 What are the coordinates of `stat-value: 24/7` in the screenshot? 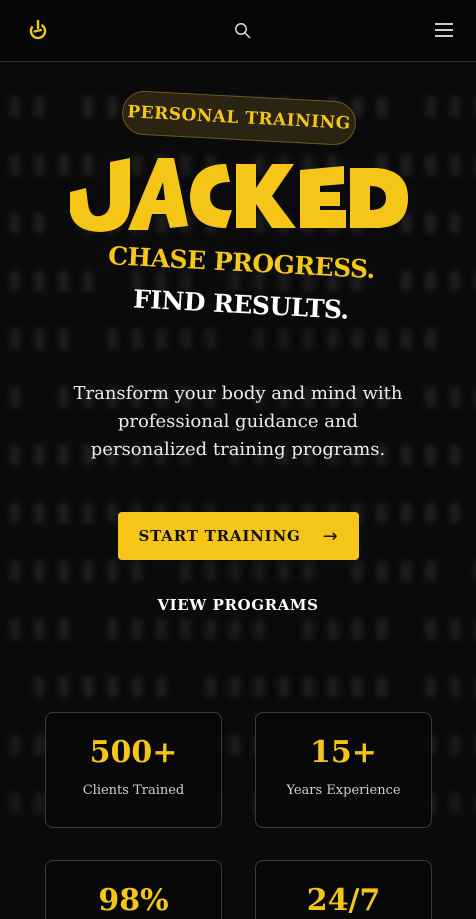 It's located at (343, 900).